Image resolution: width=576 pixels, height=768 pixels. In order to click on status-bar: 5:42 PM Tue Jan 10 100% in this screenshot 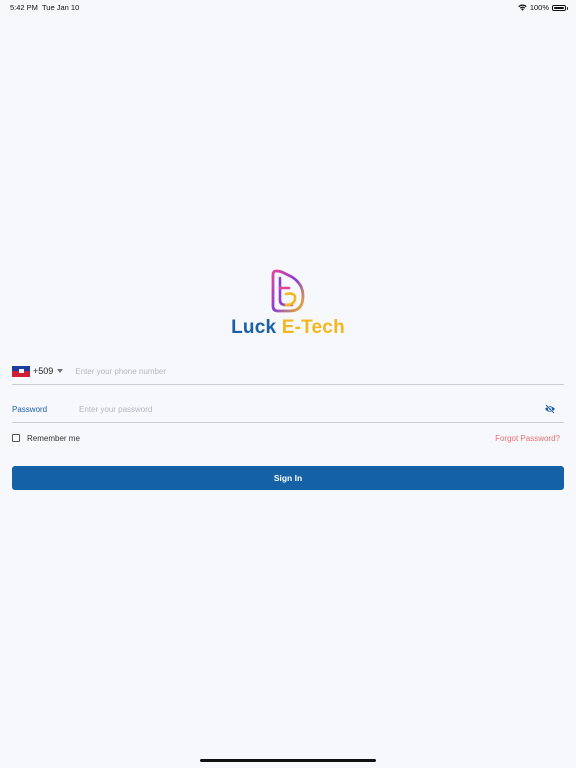, I will do `click(288, 8)`.